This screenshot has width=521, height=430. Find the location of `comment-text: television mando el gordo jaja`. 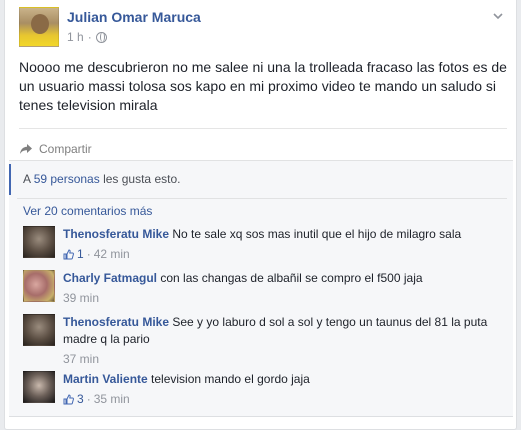

comment-text: television mando el gordo jaja is located at coordinates (230, 379).